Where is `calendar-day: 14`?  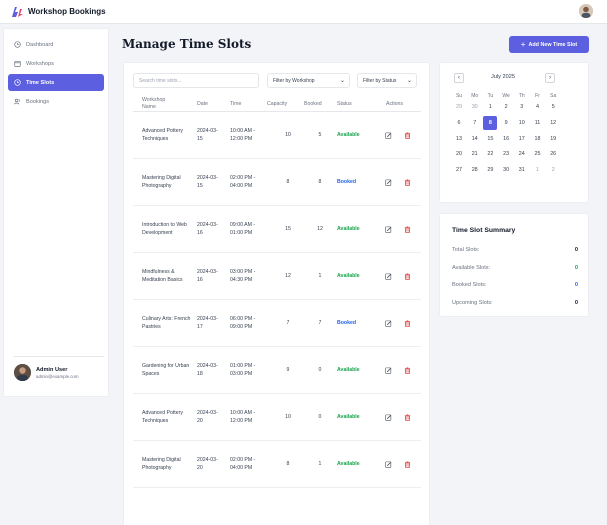
calendar-day: 14 is located at coordinates (475, 139).